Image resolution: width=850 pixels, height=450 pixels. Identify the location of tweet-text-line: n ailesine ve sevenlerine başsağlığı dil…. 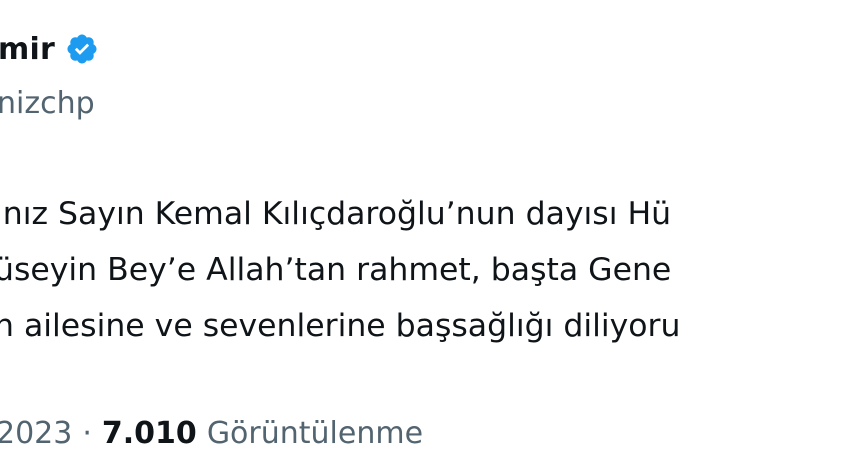
(340, 326).